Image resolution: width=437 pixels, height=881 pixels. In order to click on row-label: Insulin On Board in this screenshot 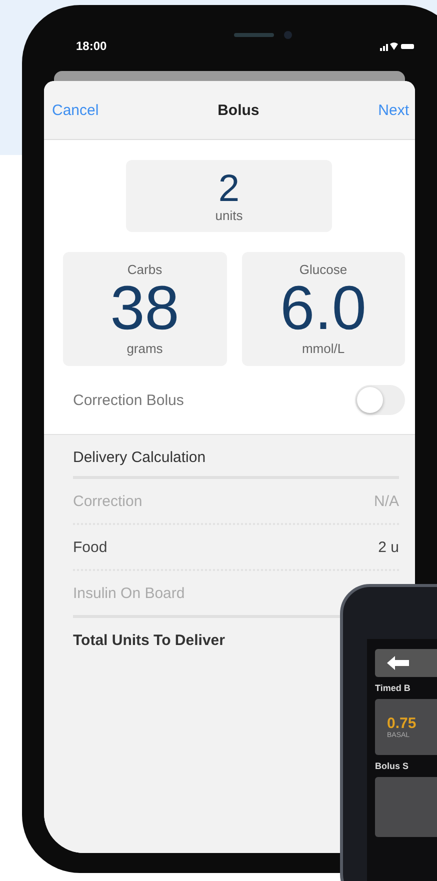, I will do `click(129, 593)`.